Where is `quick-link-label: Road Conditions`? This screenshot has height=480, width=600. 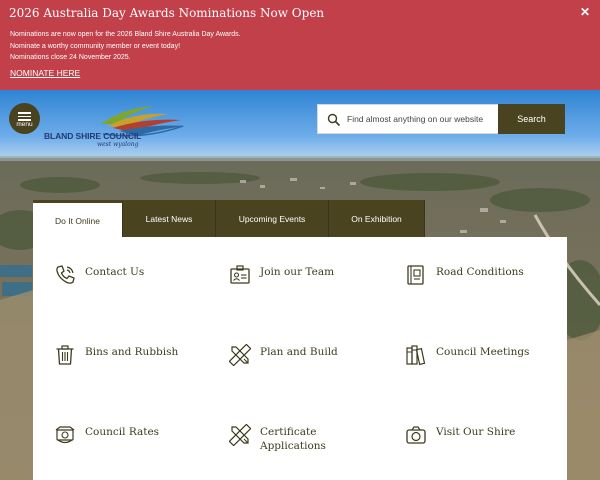 quick-link-label: Road Conditions is located at coordinates (480, 272).